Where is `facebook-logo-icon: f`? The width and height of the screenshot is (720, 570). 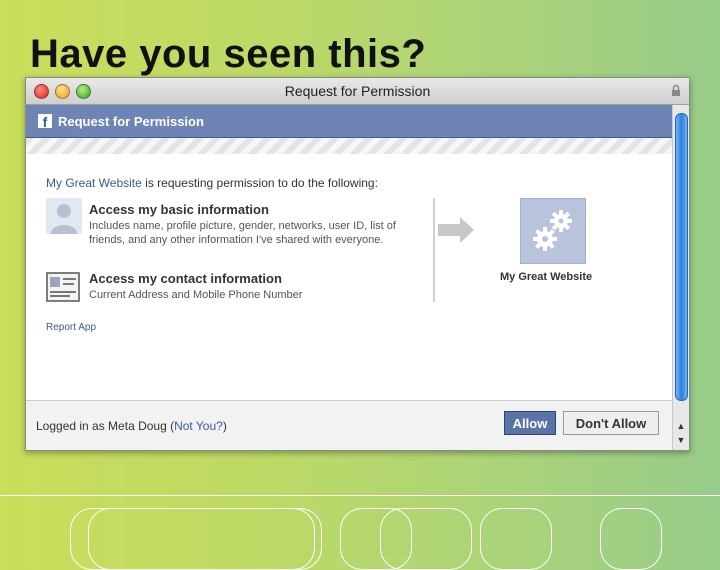
facebook-logo-icon: f is located at coordinates (45, 122).